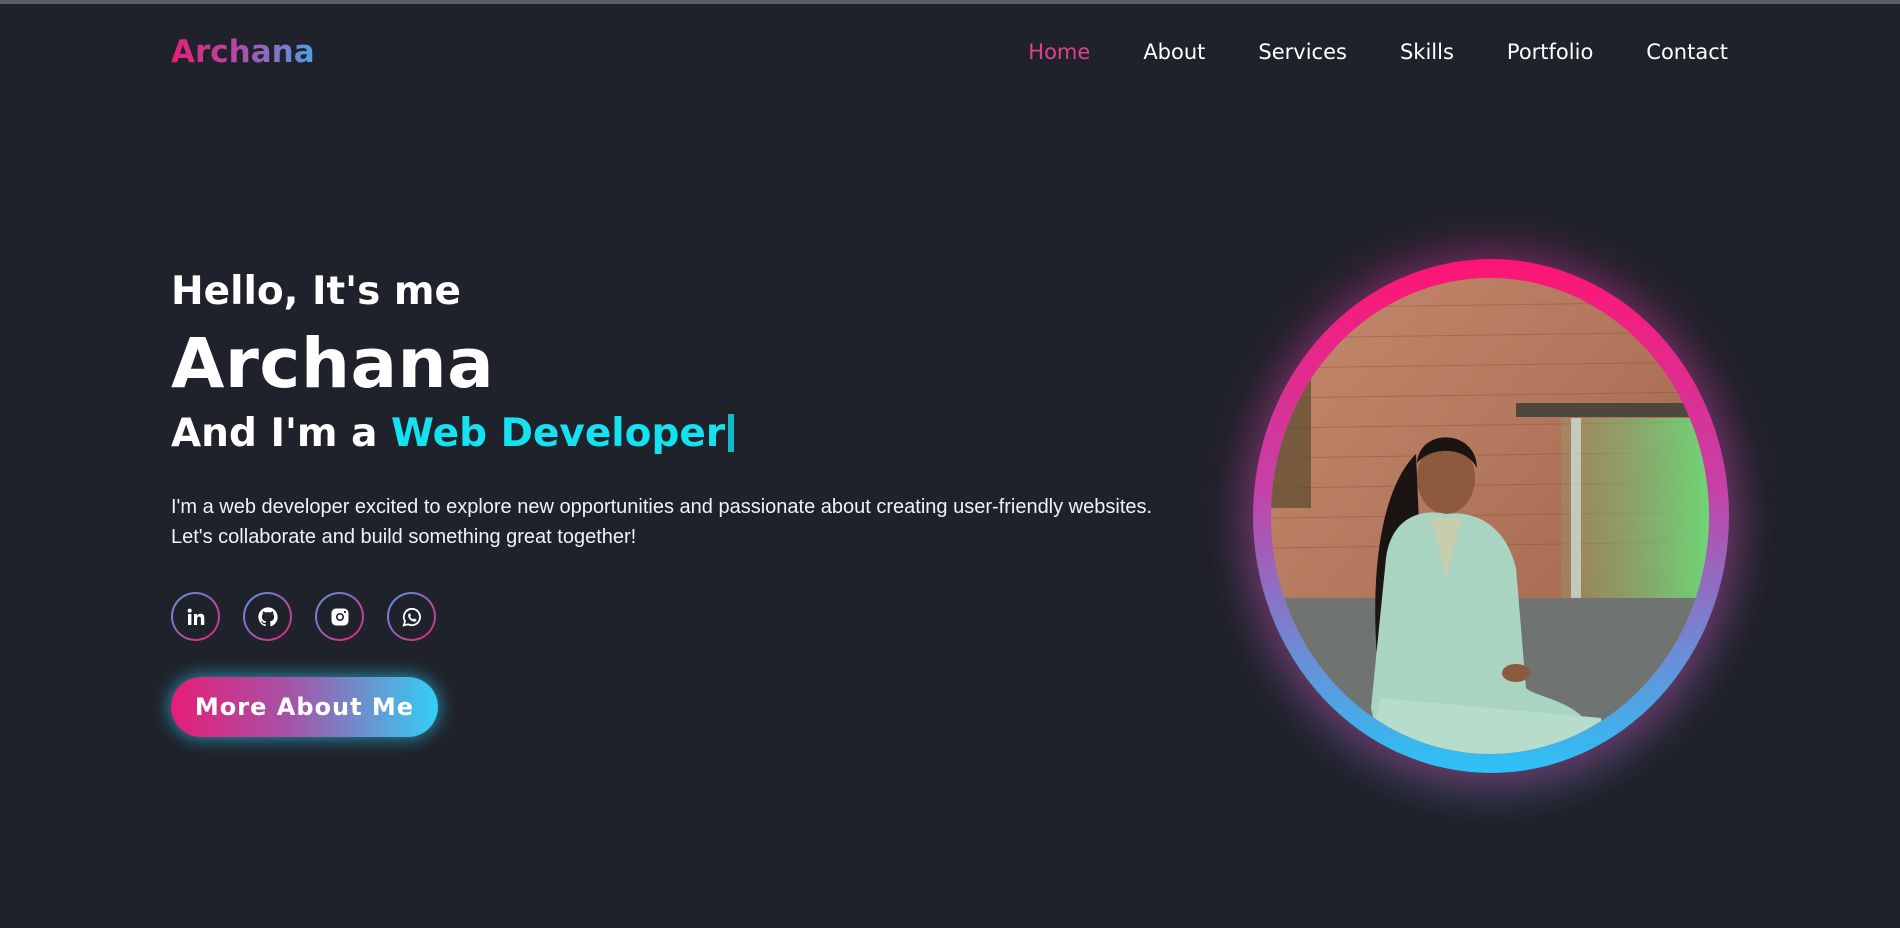 The width and height of the screenshot is (1900, 928). I want to click on linkedin-link, so click(195, 616).